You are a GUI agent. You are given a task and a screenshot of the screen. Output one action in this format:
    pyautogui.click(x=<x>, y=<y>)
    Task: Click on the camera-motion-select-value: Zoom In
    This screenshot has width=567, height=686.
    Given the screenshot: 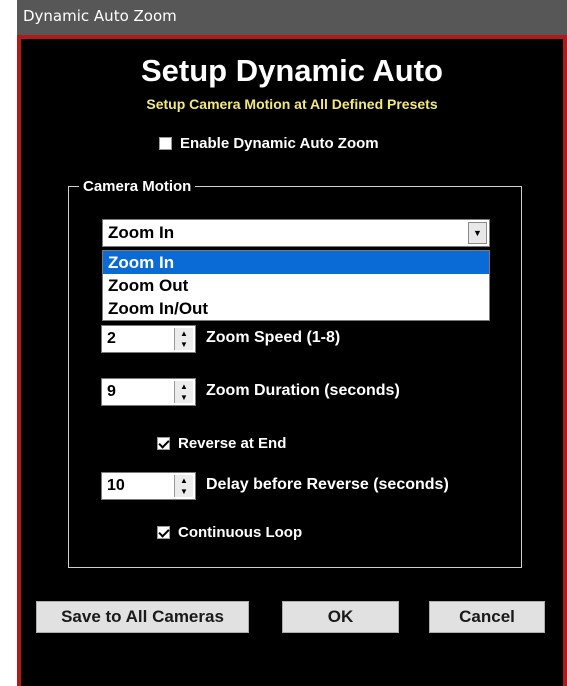 What is the action you would take?
    pyautogui.click(x=141, y=232)
    